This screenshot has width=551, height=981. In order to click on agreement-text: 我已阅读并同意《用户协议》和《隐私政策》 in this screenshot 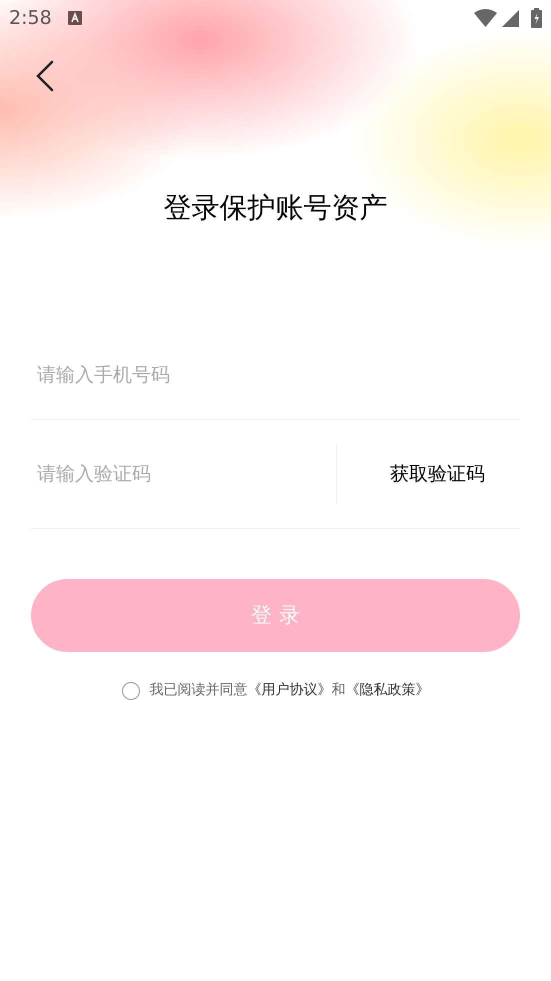, I will do `click(290, 690)`.